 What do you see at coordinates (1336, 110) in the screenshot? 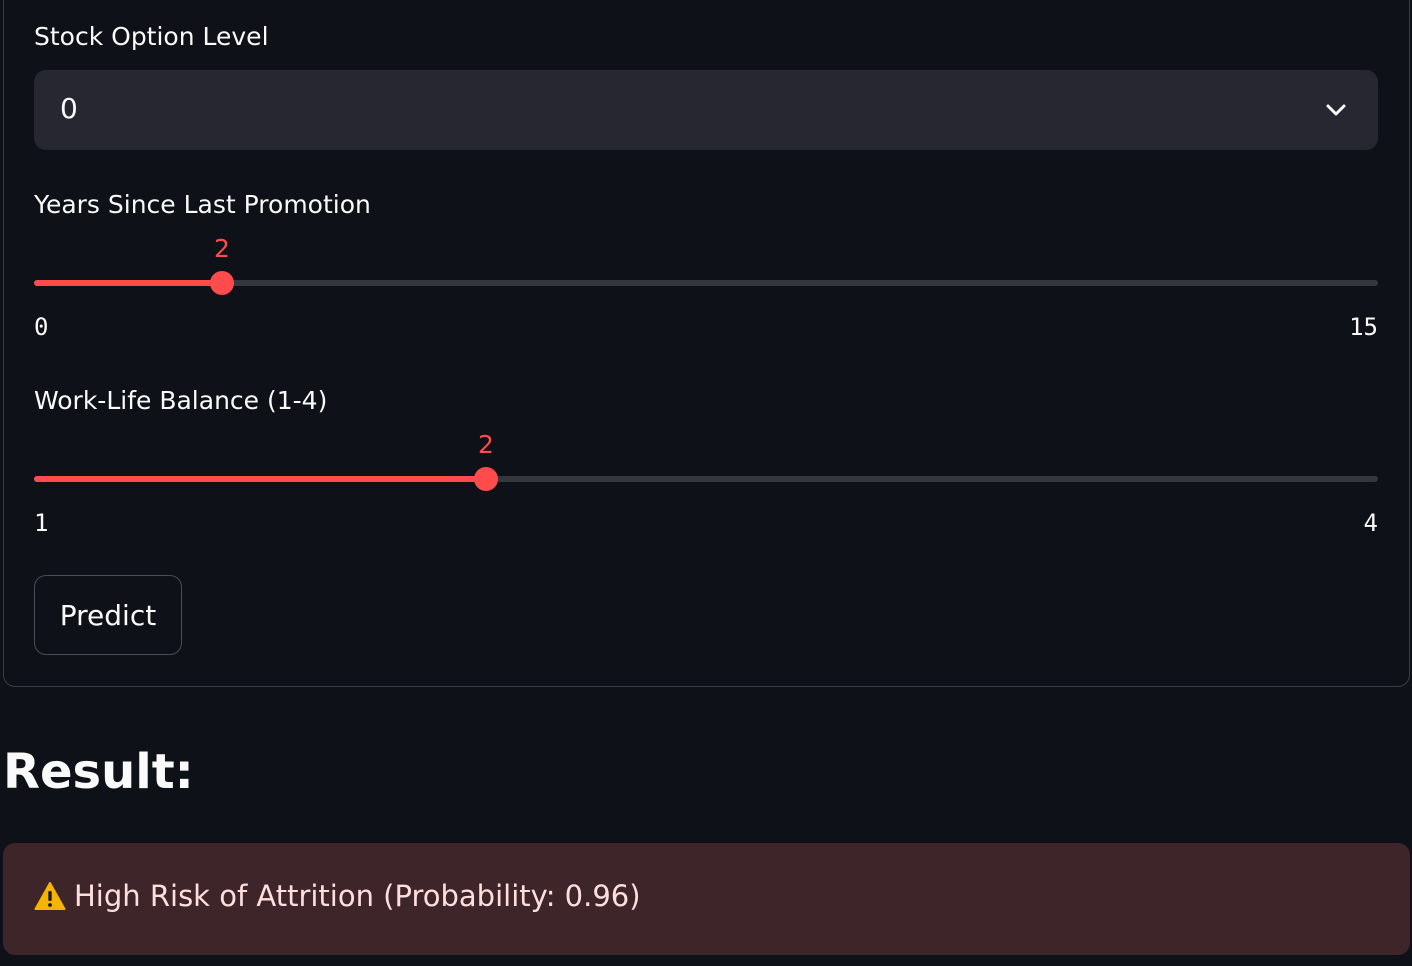
I see `chevron-down-icon` at bounding box center [1336, 110].